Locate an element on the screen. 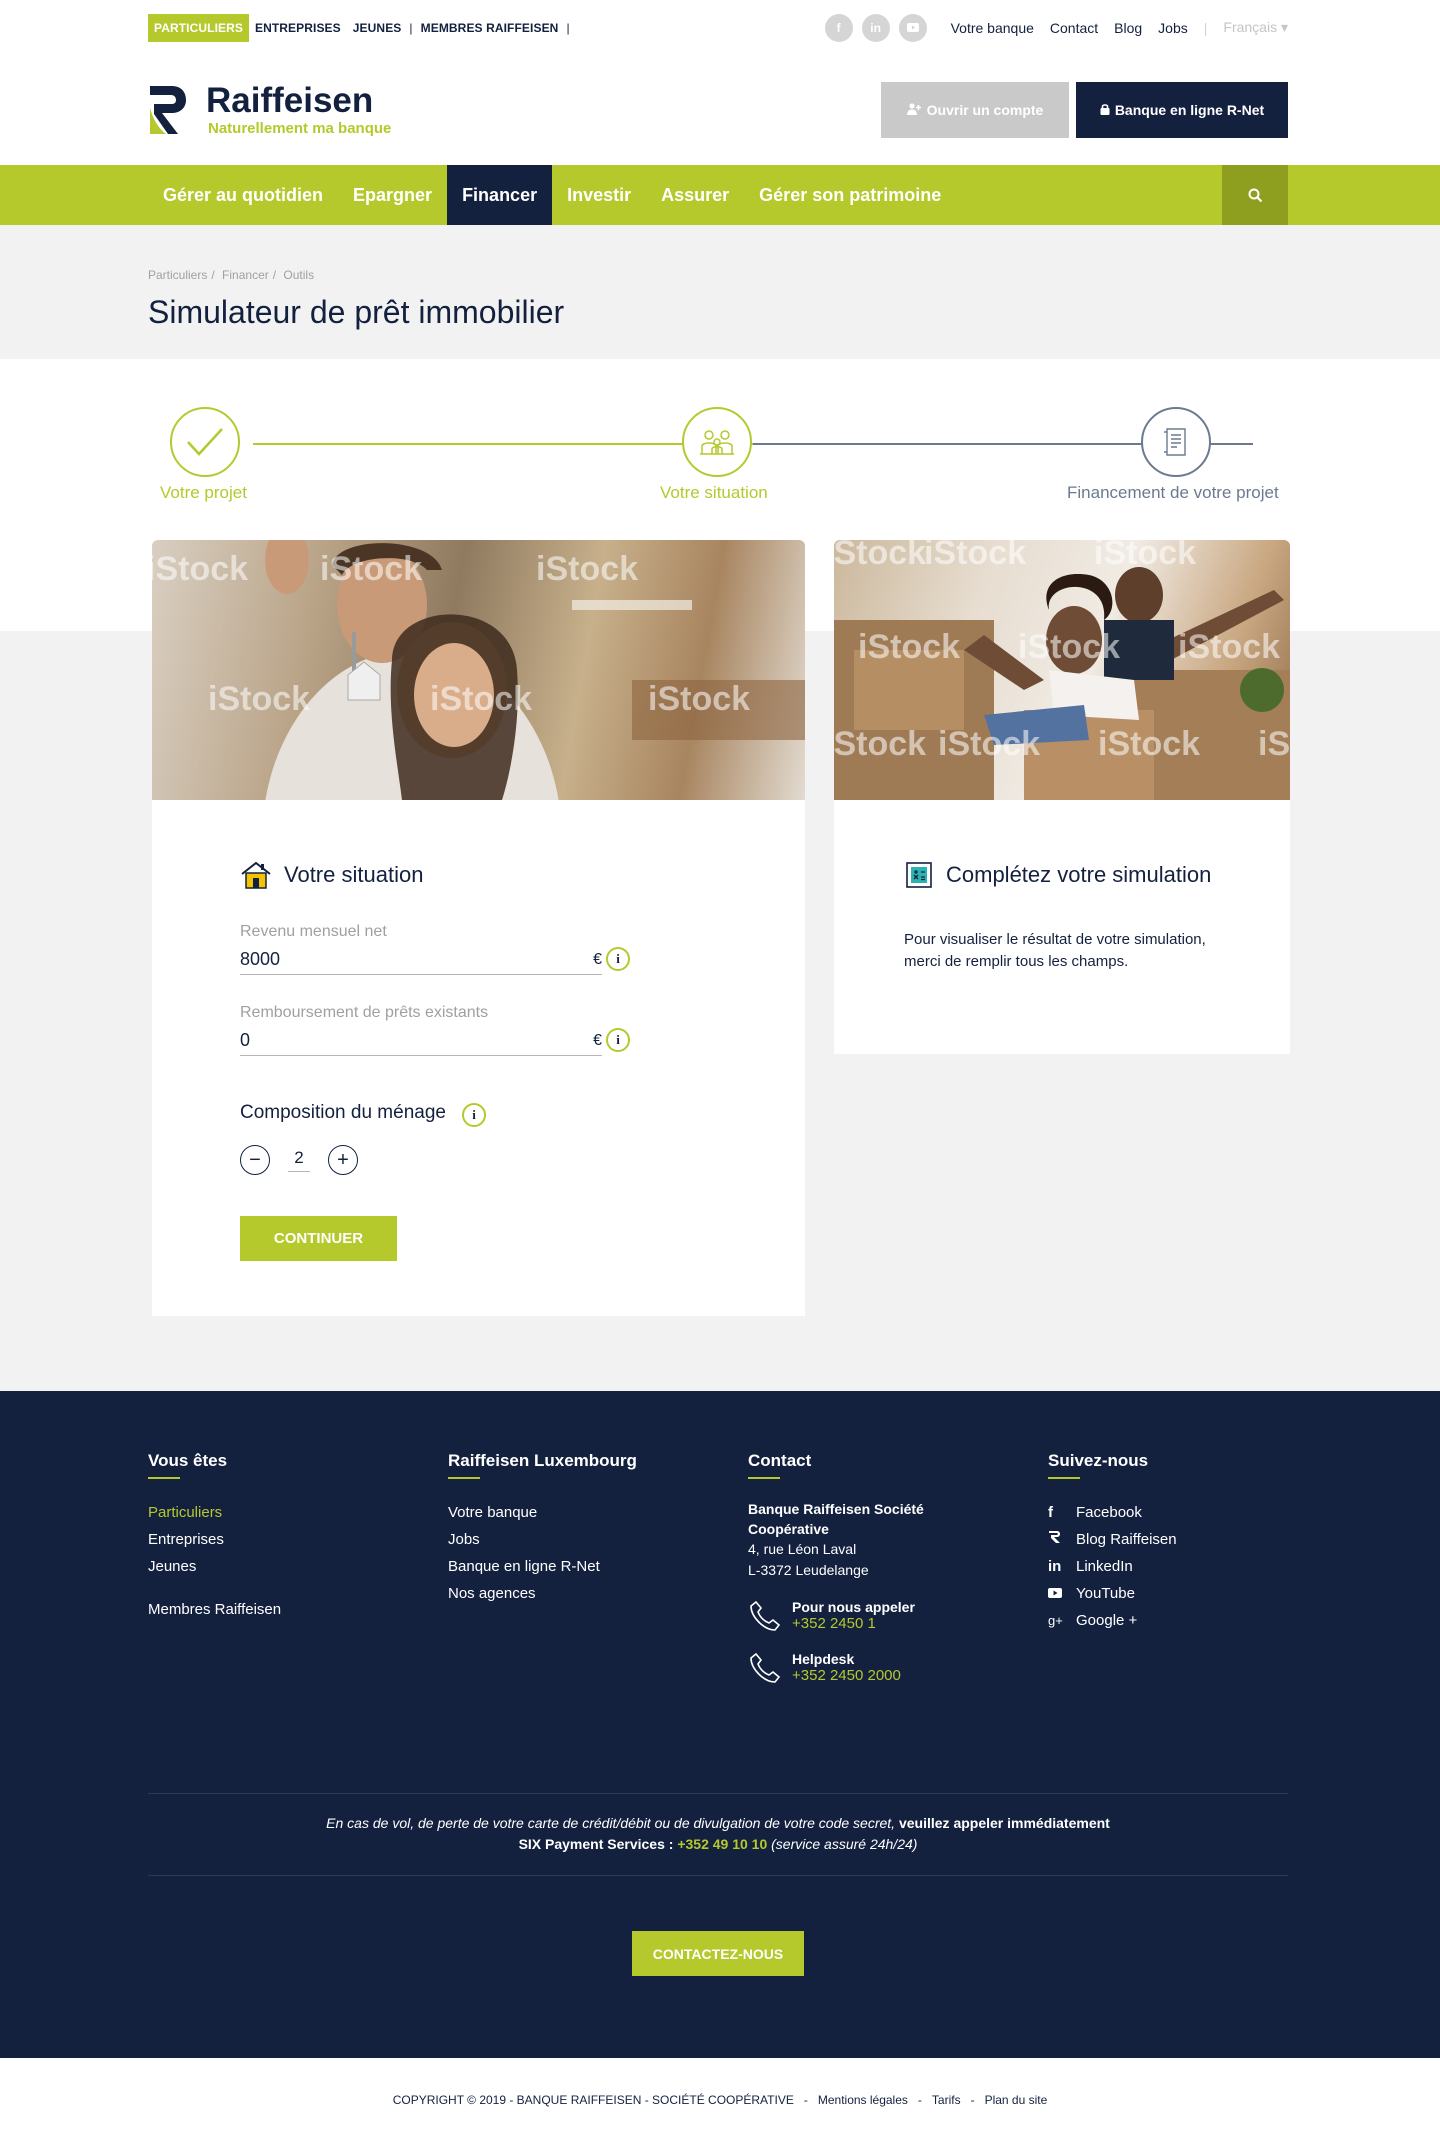 The image size is (1440, 2142). title-band is located at coordinates (720, 292).